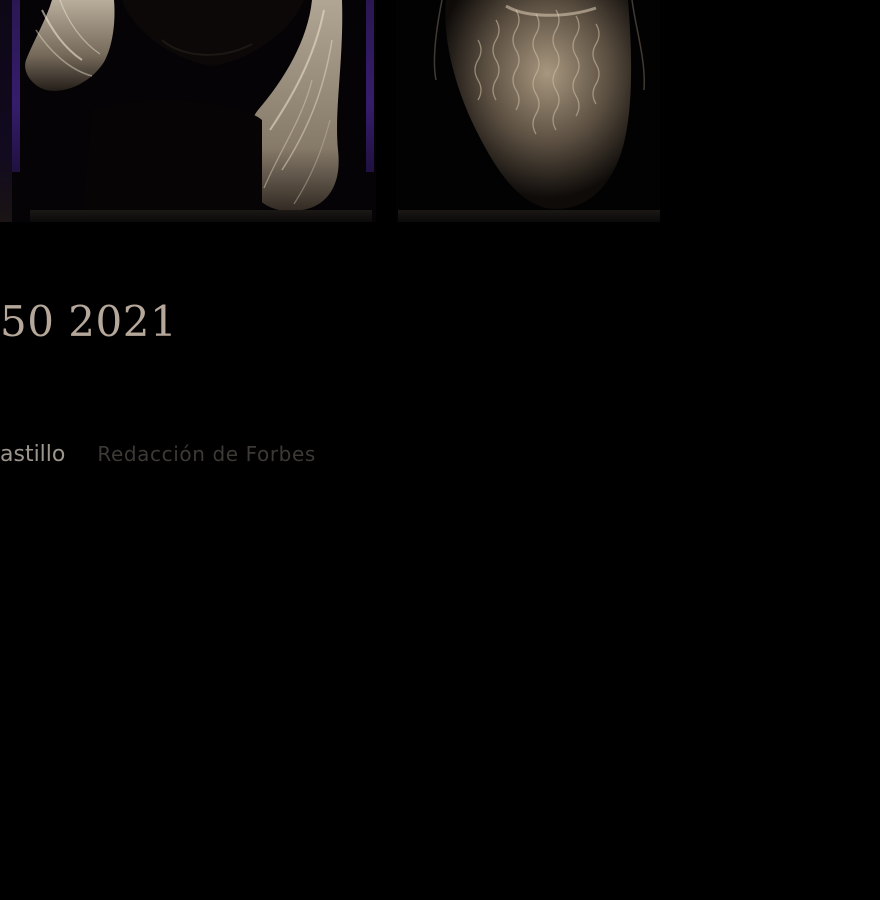 This screenshot has height=900, width=880. I want to click on purple-backdrop-left, so click(16, 86).